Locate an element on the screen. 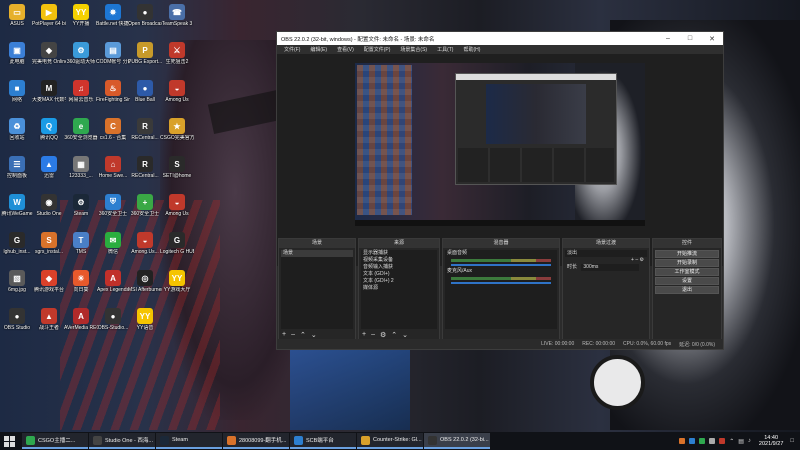  studio-mode-button: 工作室模式 is located at coordinates (687, 272).